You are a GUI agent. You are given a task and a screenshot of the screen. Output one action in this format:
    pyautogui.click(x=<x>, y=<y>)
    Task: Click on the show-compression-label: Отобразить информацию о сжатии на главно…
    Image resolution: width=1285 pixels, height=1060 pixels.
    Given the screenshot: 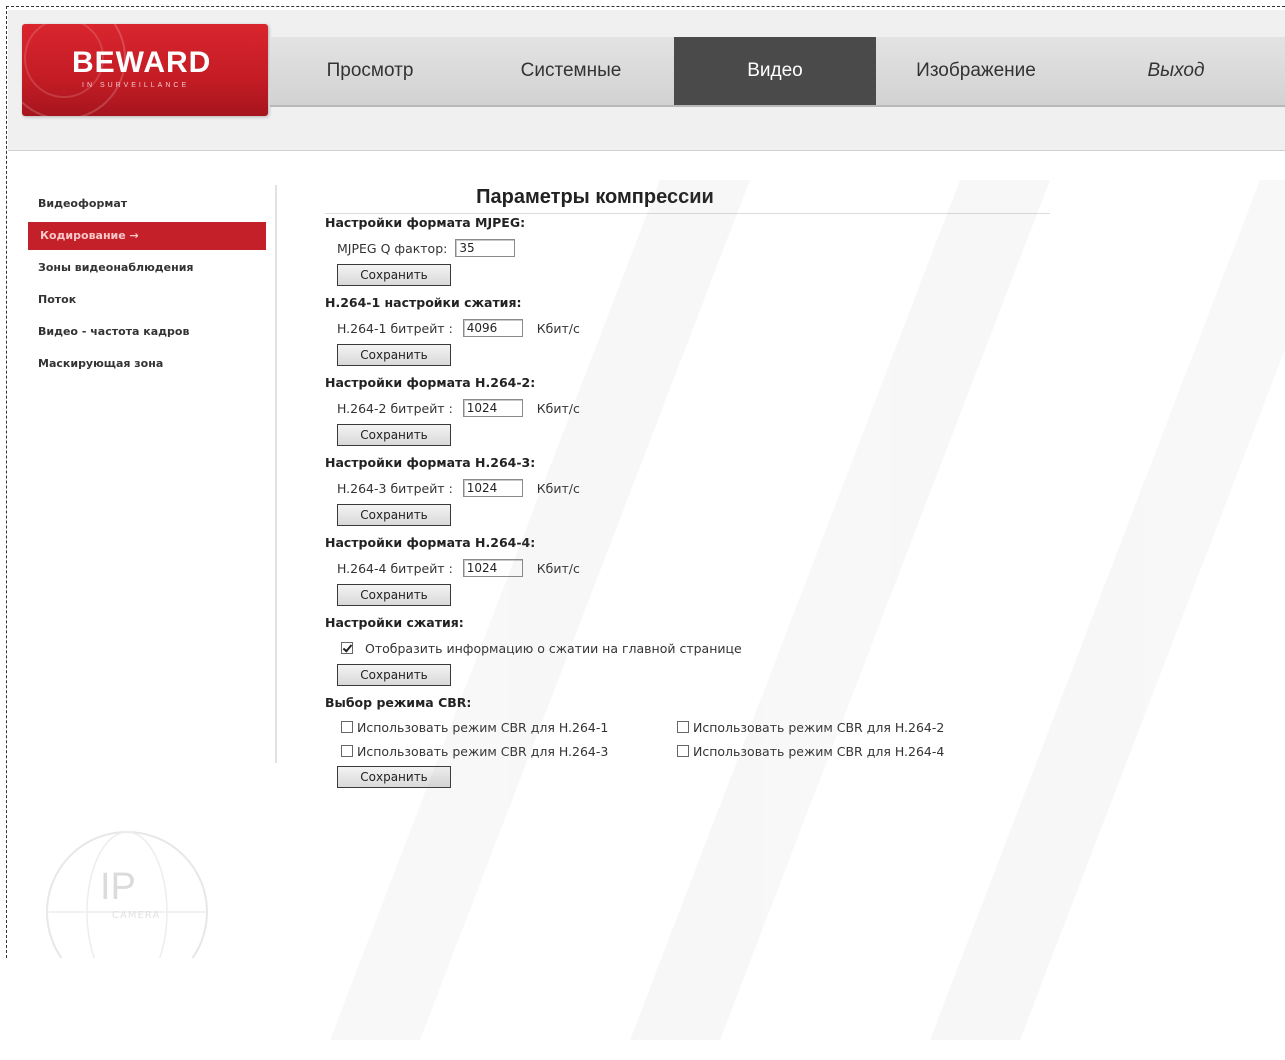 What is the action you would take?
    pyautogui.click(x=553, y=648)
    